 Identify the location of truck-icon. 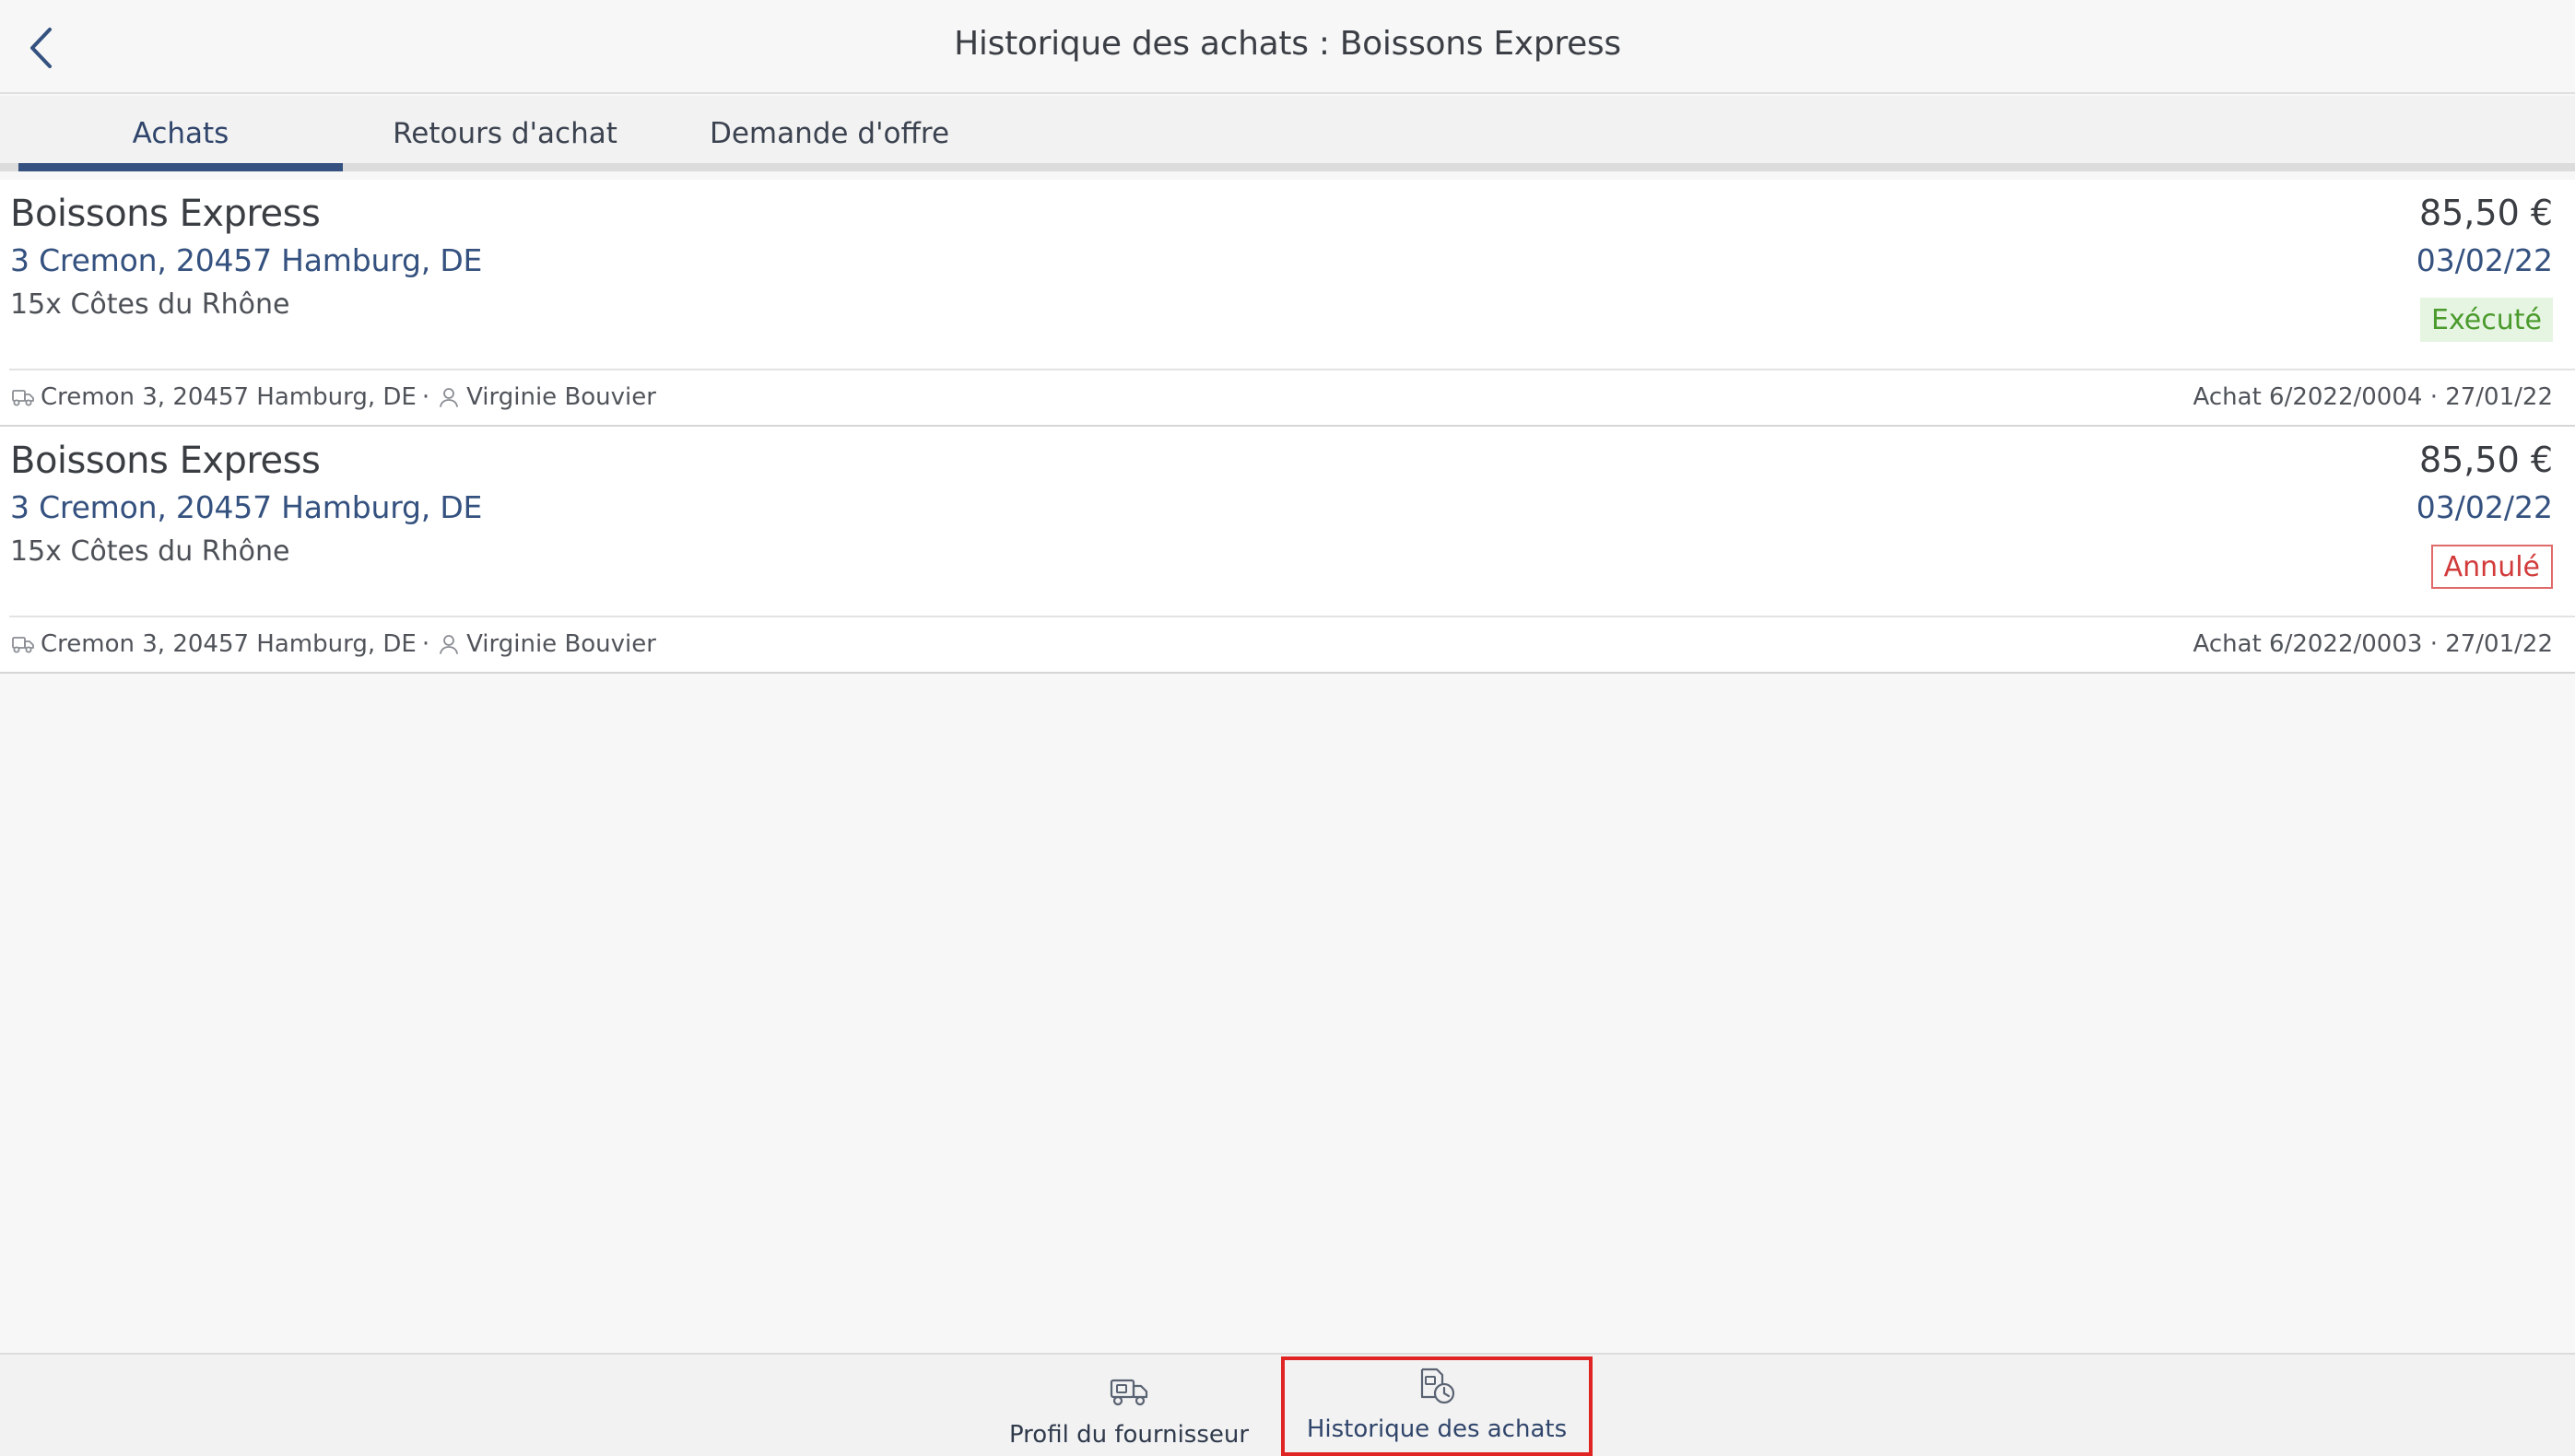
(1129, 1391).